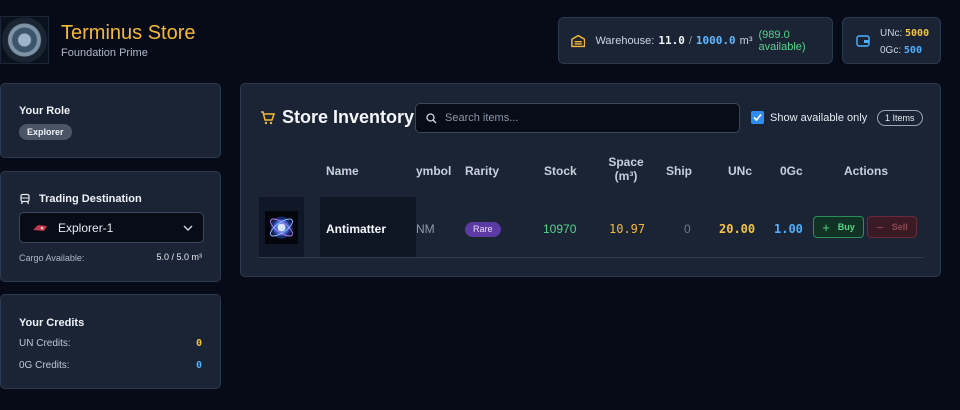 This screenshot has height=410, width=960. What do you see at coordinates (891, 33) in the screenshot?
I see `unc-label: UNc:` at bounding box center [891, 33].